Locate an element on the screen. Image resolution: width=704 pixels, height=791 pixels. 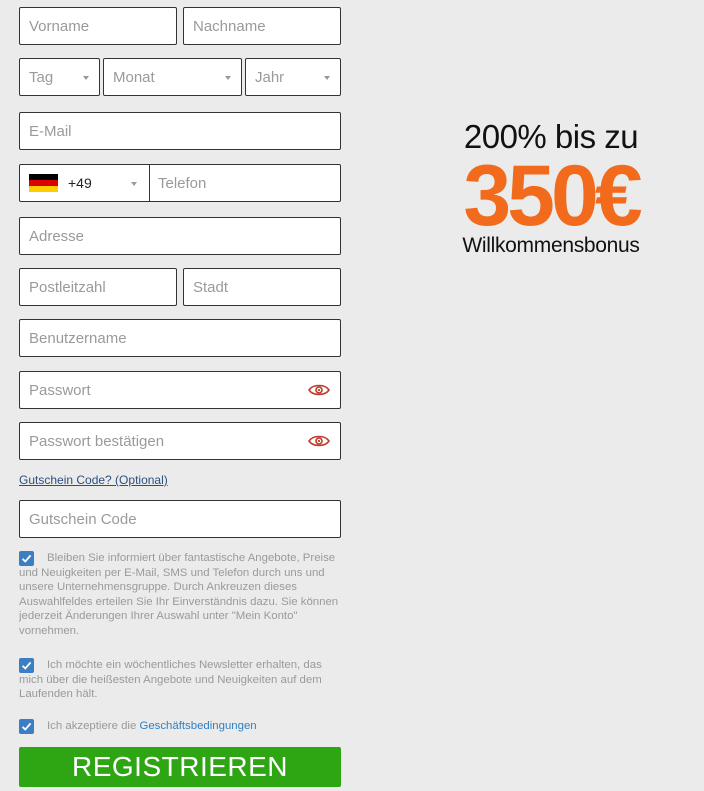
password-field: Passwort is located at coordinates (180, 390).